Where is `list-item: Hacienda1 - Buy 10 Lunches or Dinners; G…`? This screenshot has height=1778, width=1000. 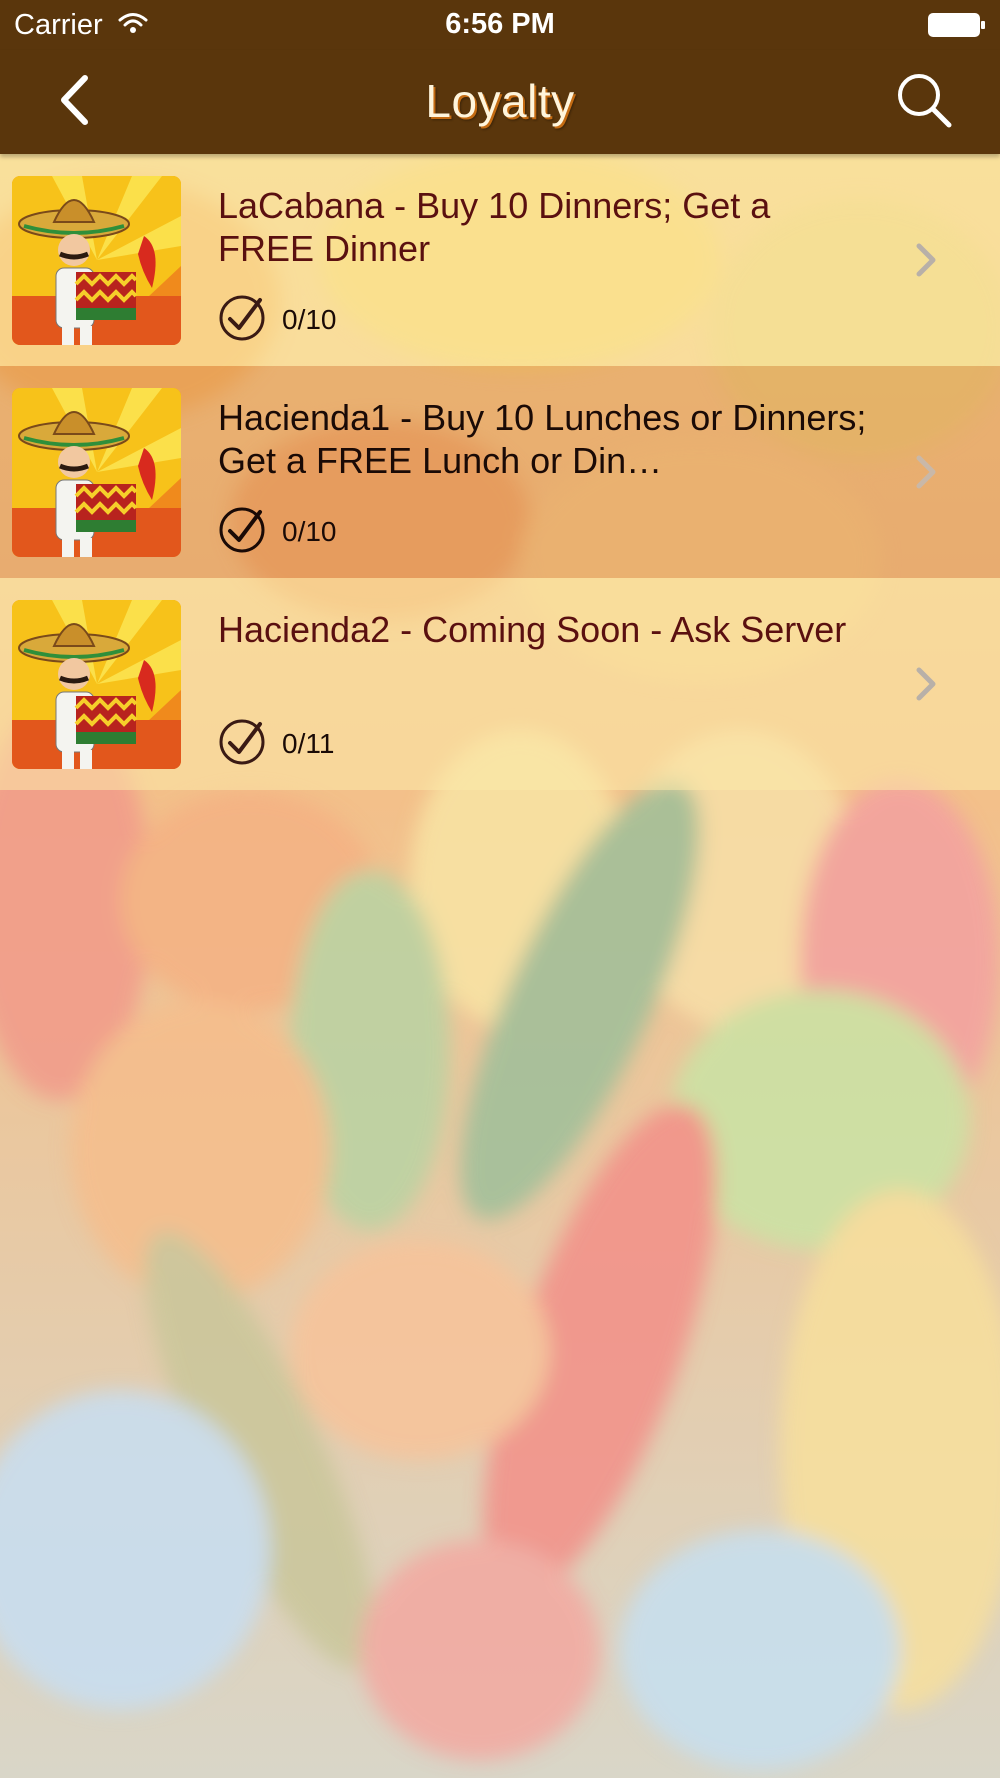
list-item: Hacienda1 - Buy 10 Lunches or Dinners; G… is located at coordinates (500, 472).